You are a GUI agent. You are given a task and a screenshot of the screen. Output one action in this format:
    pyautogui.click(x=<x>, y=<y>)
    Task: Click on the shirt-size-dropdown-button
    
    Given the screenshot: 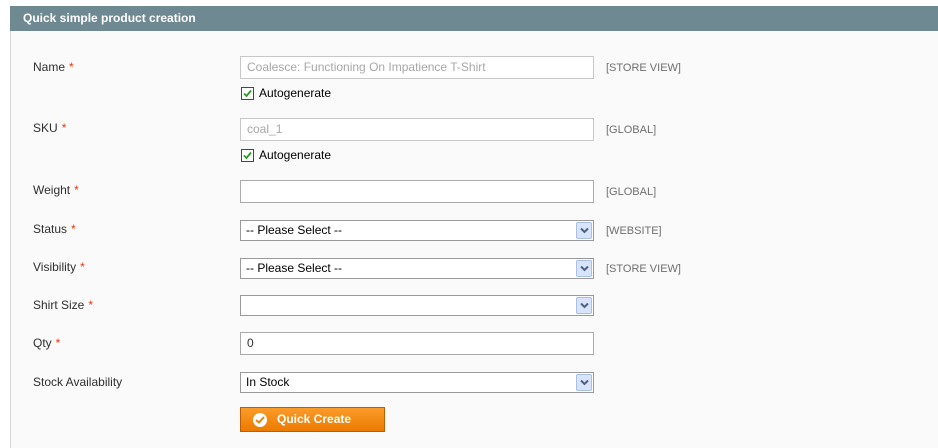 What is the action you would take?
    pyautogui.click(x=584, y=305)
    